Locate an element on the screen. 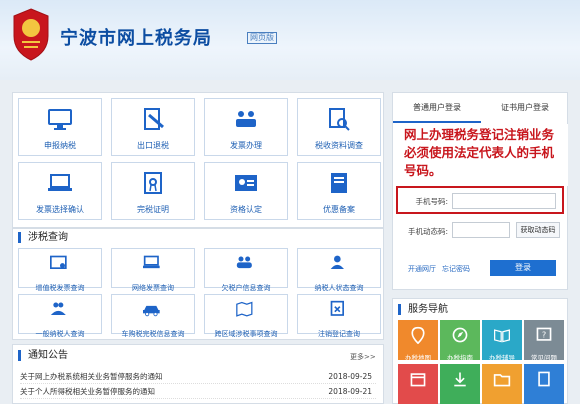 The image size is (580, 404). query-tile-label: 一般纳税人查询 is located at coordinates (60, 334).